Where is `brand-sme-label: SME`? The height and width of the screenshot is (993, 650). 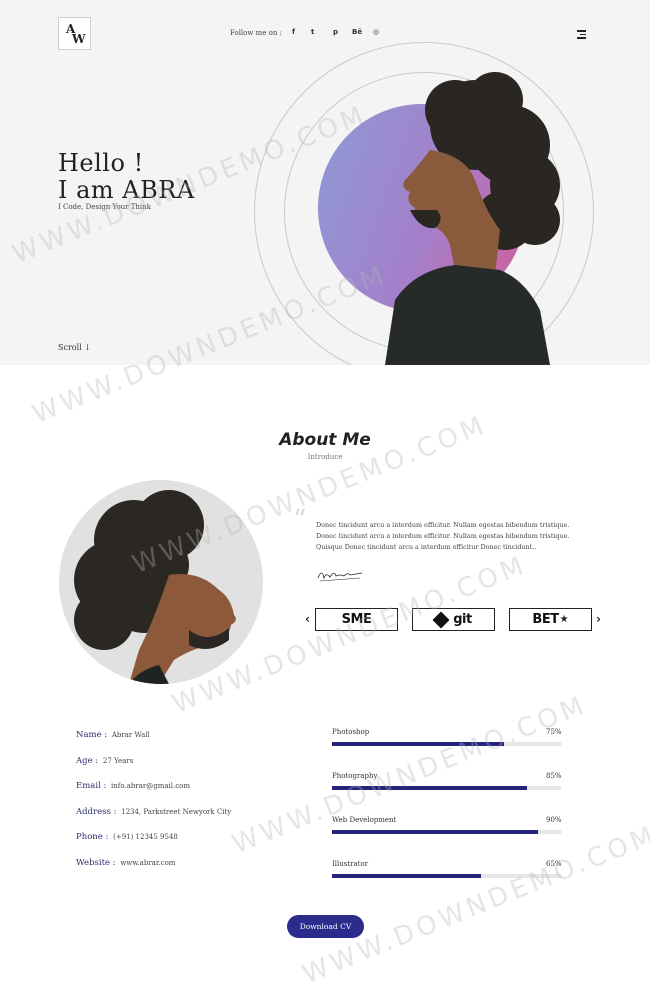
brand-sme-label: SME is located at coordinates (356, 619).